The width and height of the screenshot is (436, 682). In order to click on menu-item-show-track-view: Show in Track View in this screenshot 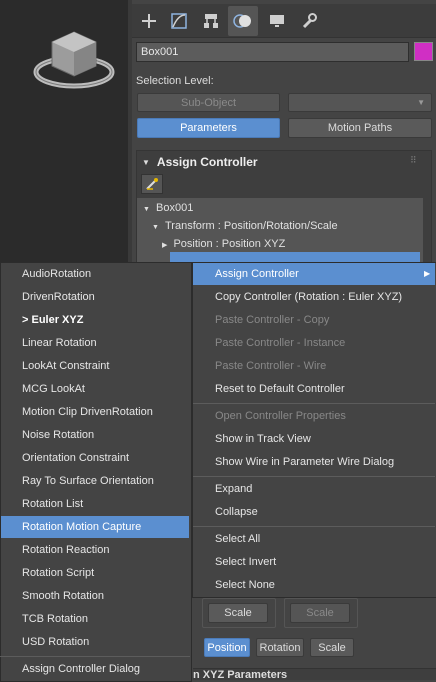, I will do `click(263, 439)`.